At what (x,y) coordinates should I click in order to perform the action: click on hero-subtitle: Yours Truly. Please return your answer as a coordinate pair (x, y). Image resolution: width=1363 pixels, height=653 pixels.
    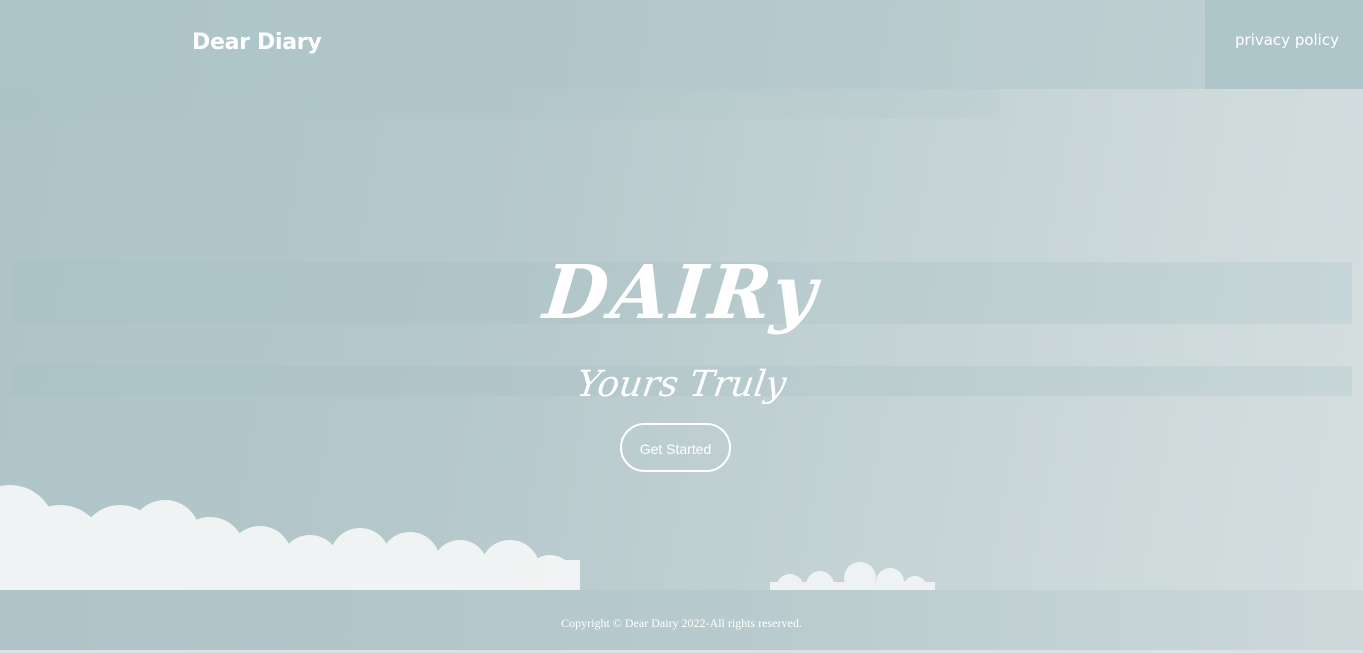
    Looking at the image, I should click on (681, 384).